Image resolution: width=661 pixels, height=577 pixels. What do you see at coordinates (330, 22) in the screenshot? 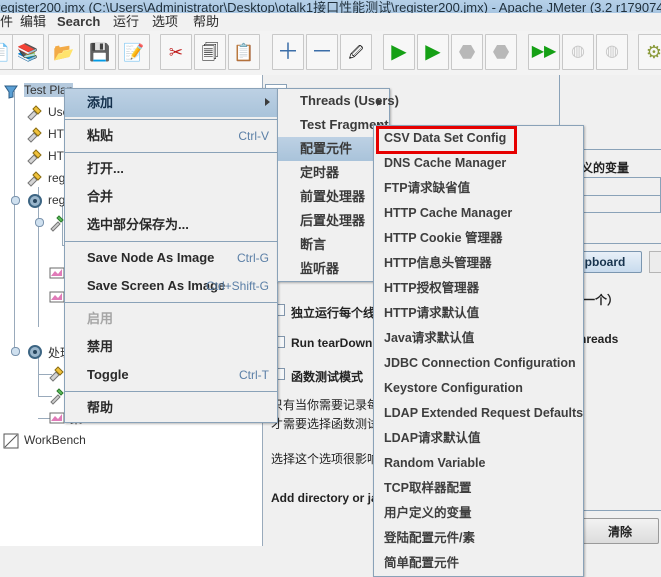
I see `menu-bar: 件 编辑 Search 运行 选项 帮助` at bounding box center [330, 22].